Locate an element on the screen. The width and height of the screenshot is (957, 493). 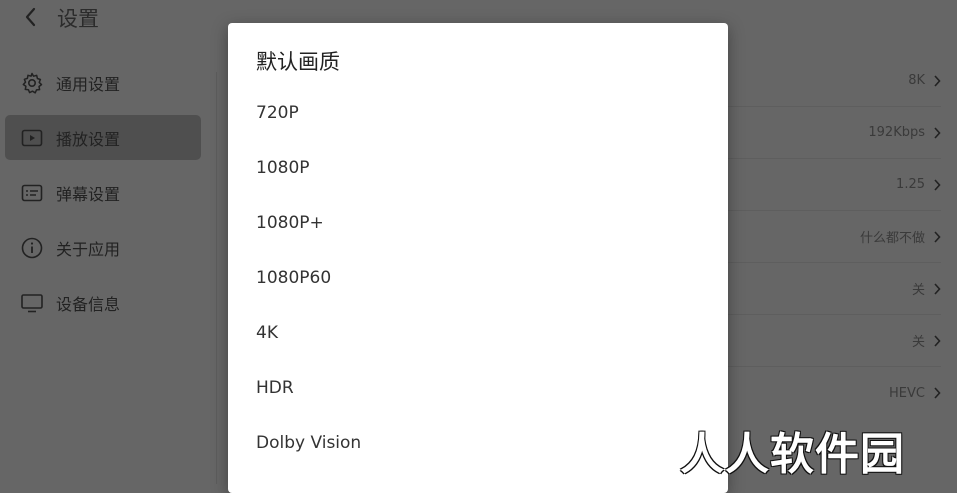
page-title: 设置 is located at coordinates (78, 19).